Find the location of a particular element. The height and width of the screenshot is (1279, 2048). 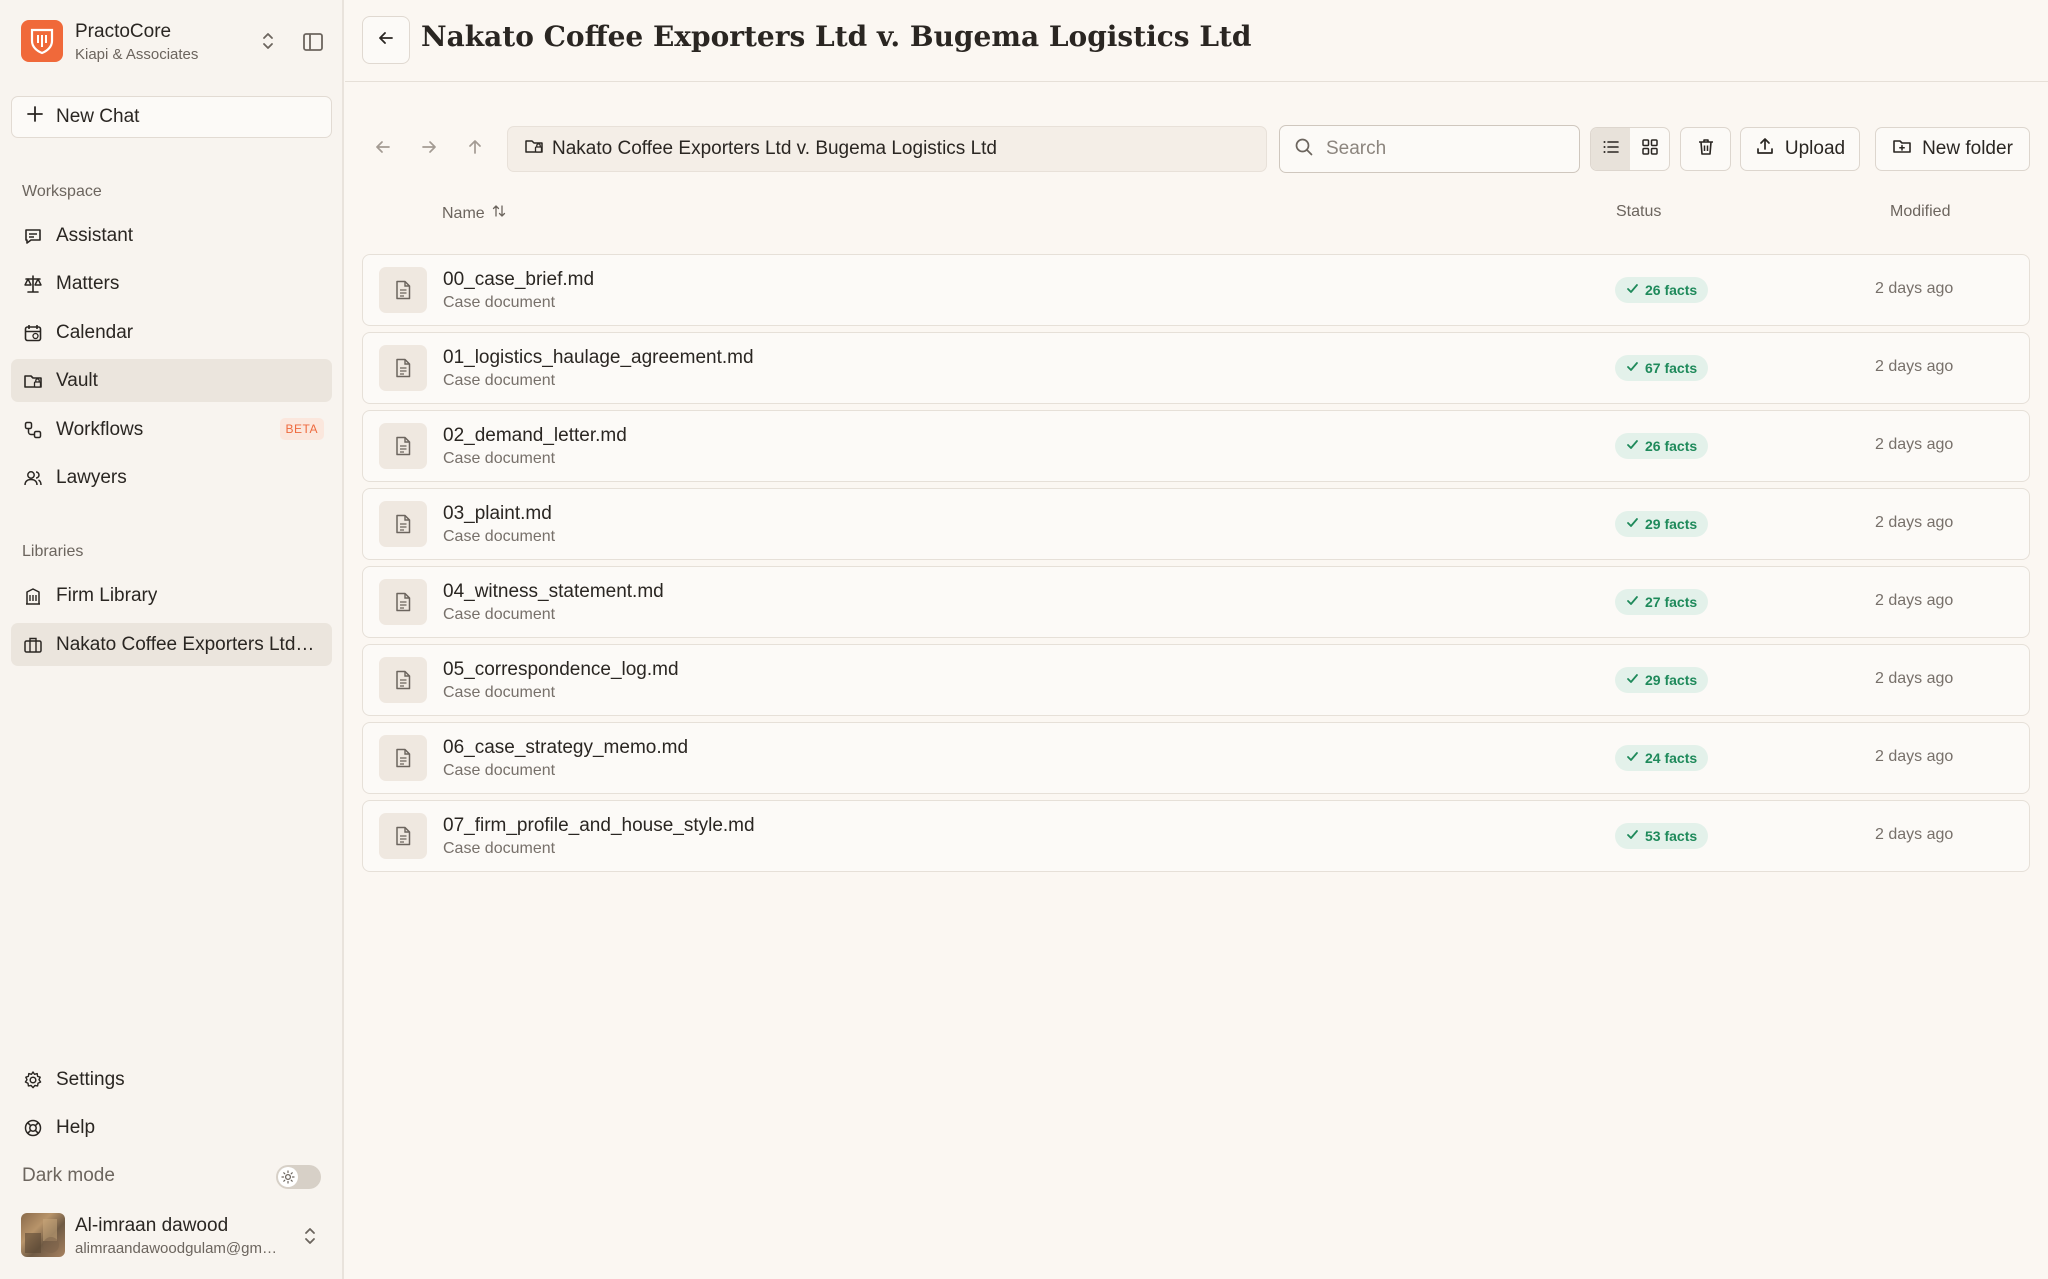

avatar is located at coordinates (43, 1235).